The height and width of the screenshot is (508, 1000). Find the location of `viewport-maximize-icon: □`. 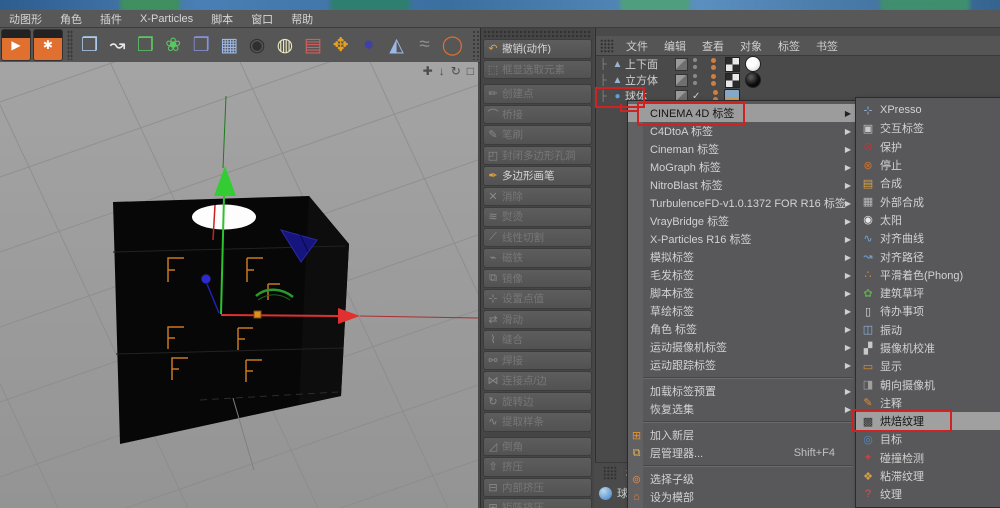

viewport-maximize-icon: □ is located at coordinates (470, 71).